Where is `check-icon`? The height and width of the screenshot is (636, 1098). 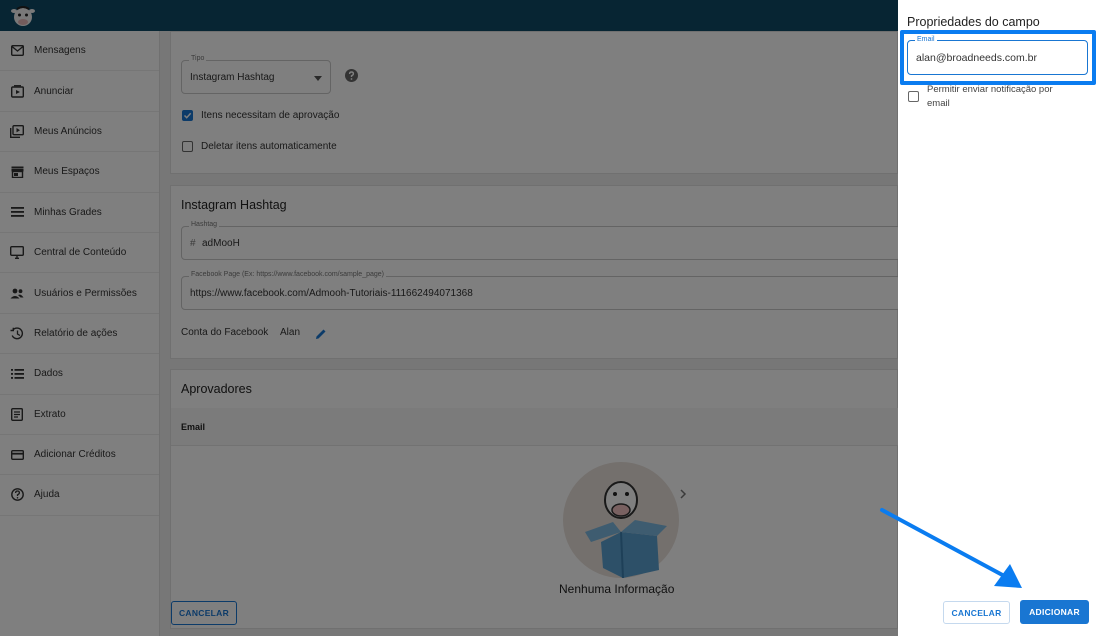
check-icon is located at coordinates (187, 115).